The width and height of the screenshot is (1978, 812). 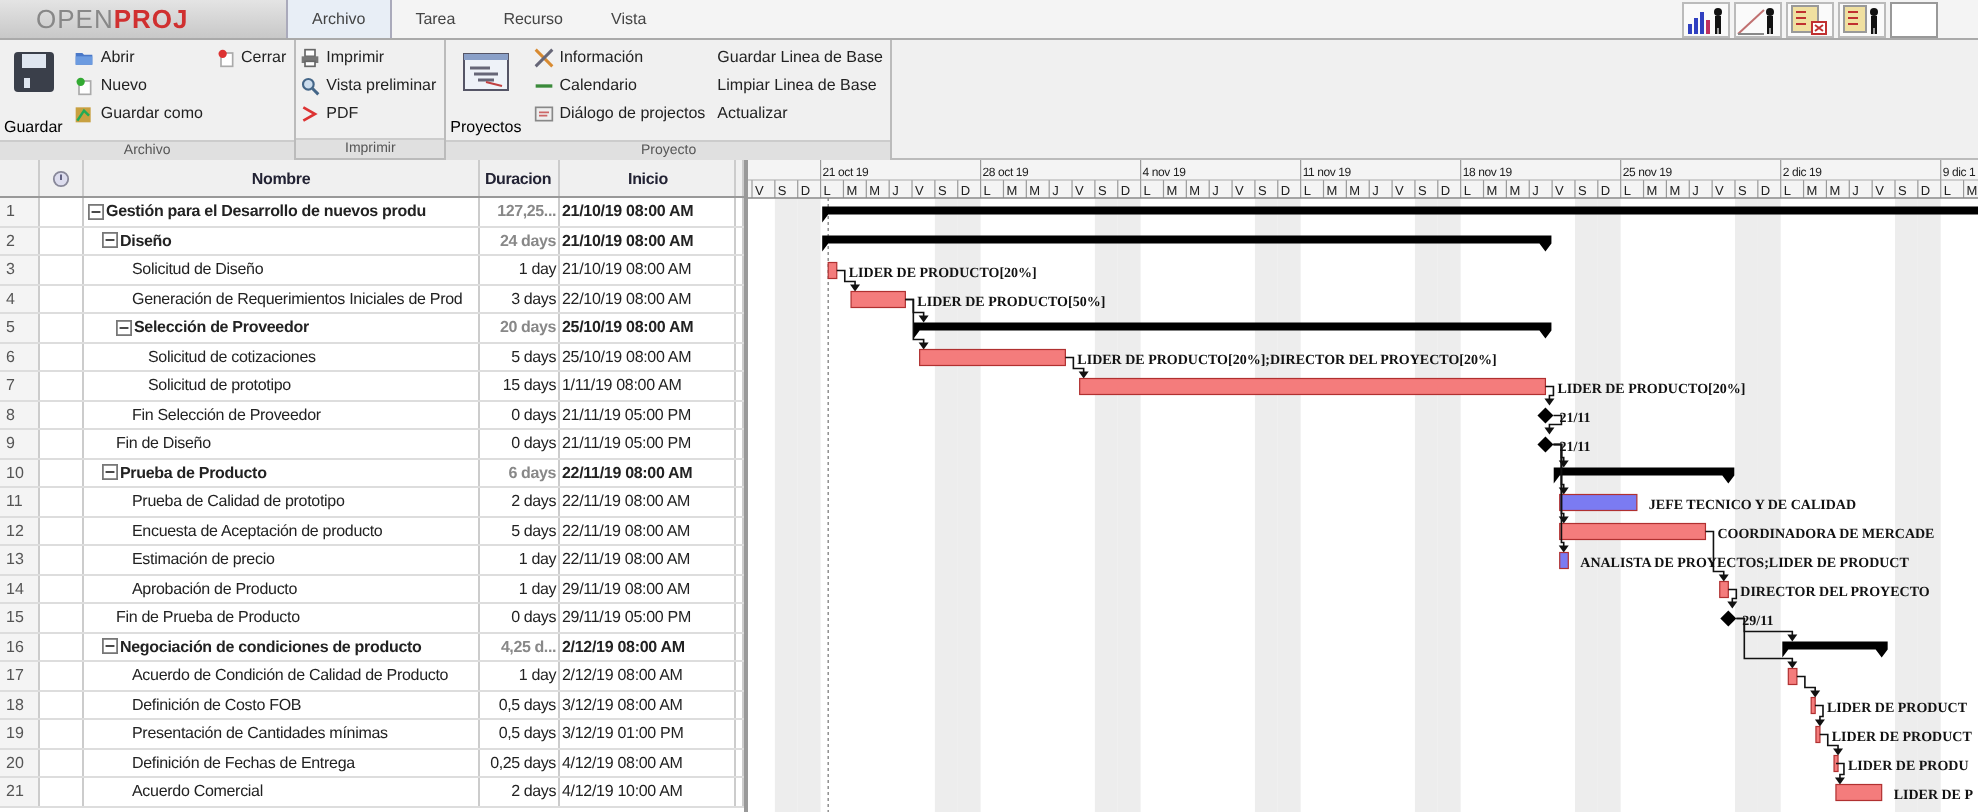 I want to click on task-name: Gestión para el Desarrollo de nuevos produ, so click(x=266, y=211).